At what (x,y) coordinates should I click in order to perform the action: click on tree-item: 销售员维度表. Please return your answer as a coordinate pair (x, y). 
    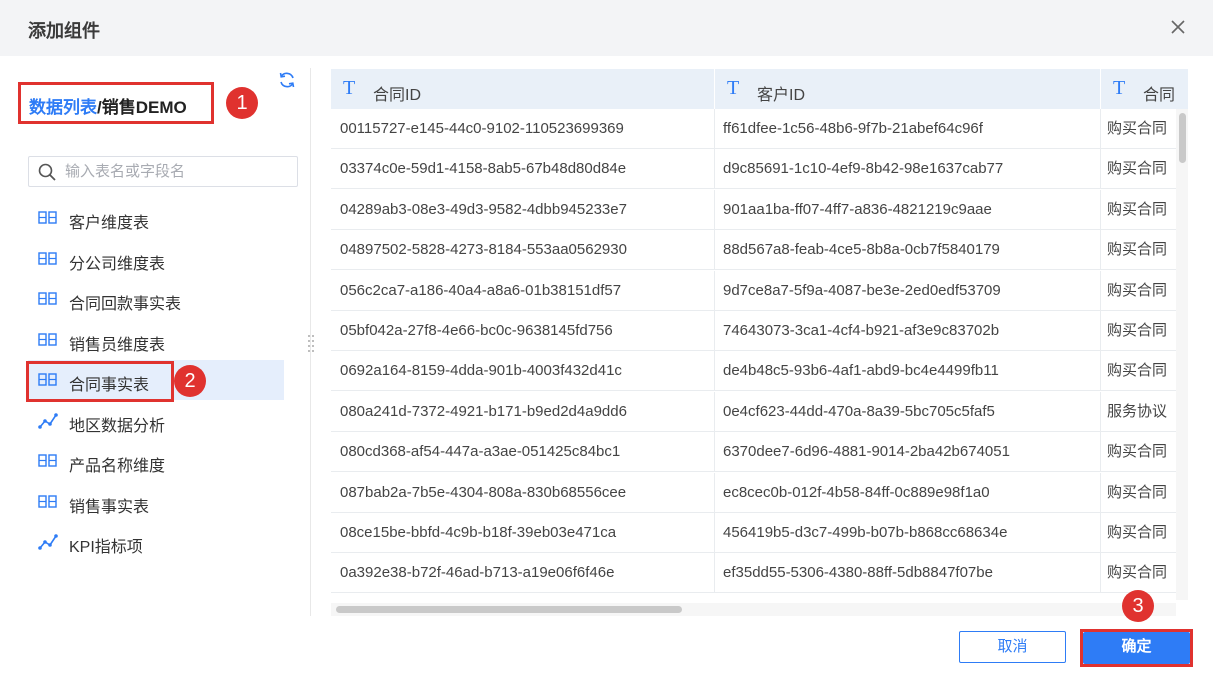
    Looking at the image, I should click on (156, 340).